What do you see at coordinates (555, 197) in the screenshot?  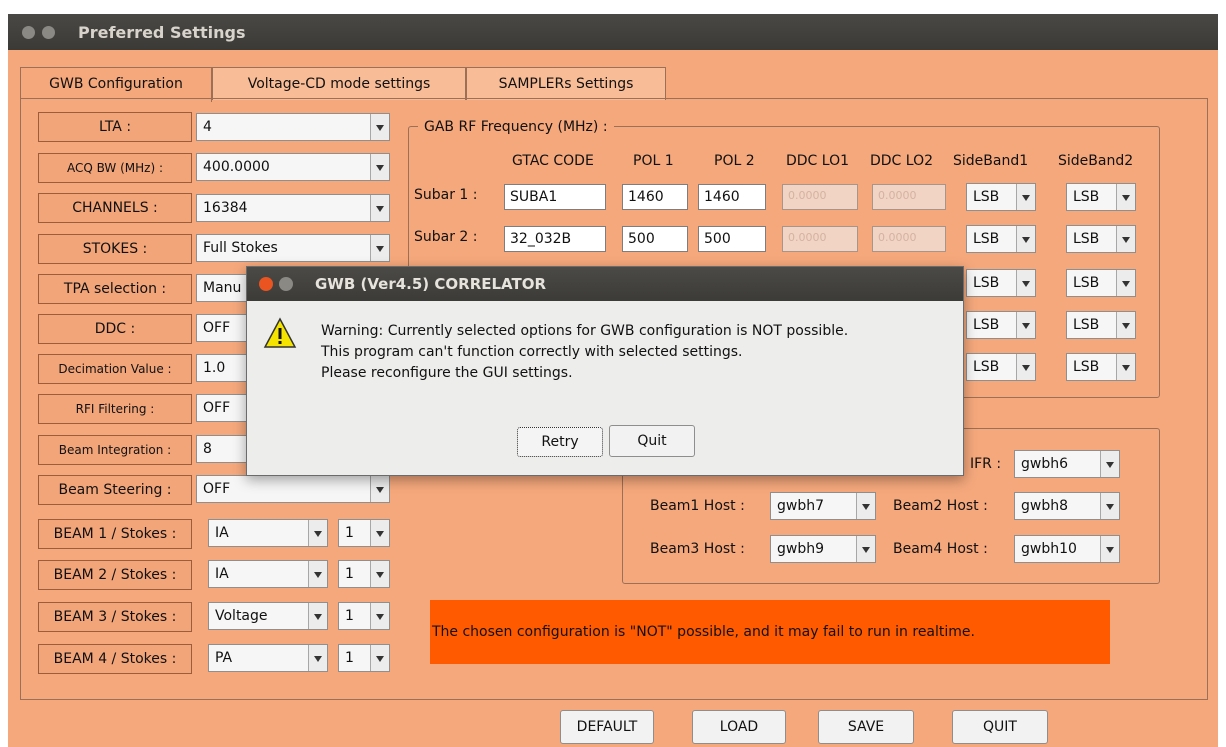 I see `subar1-code-input: SUBA1` at bounding box center [555, 197].